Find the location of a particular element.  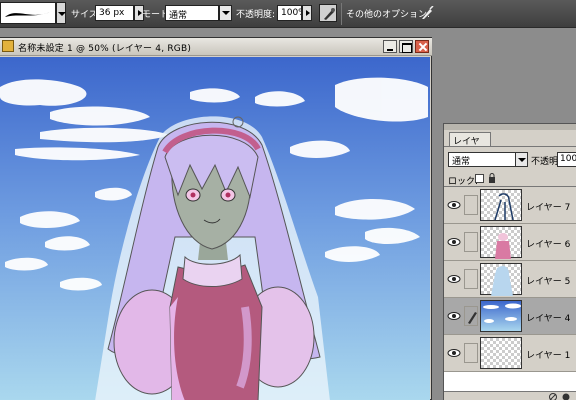

airbrush-icon is located at coordinates (329, 14).